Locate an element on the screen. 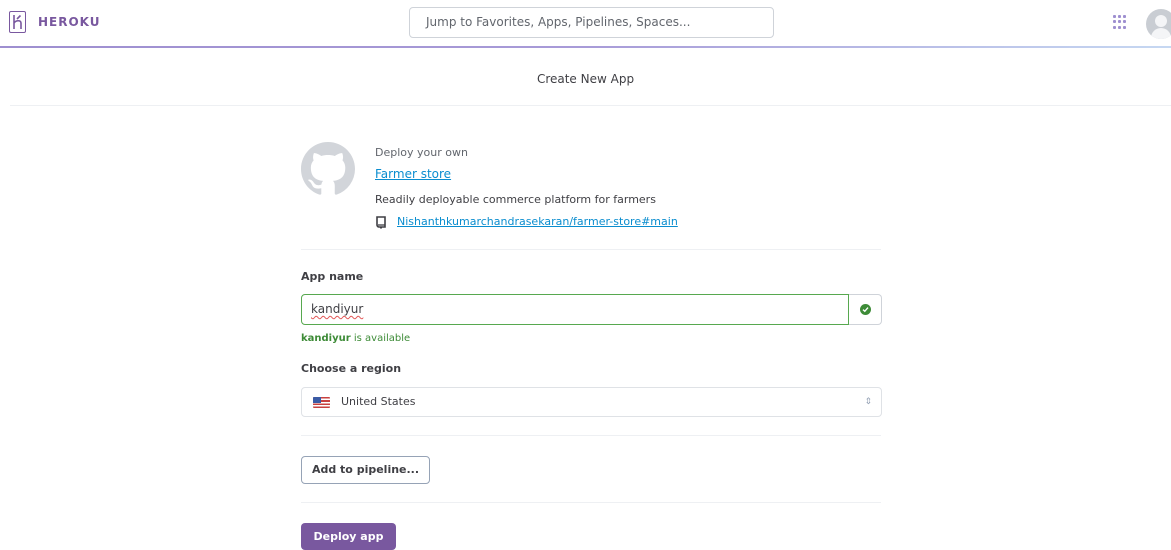  availability-text: is available is located at coordinates (380, 338).